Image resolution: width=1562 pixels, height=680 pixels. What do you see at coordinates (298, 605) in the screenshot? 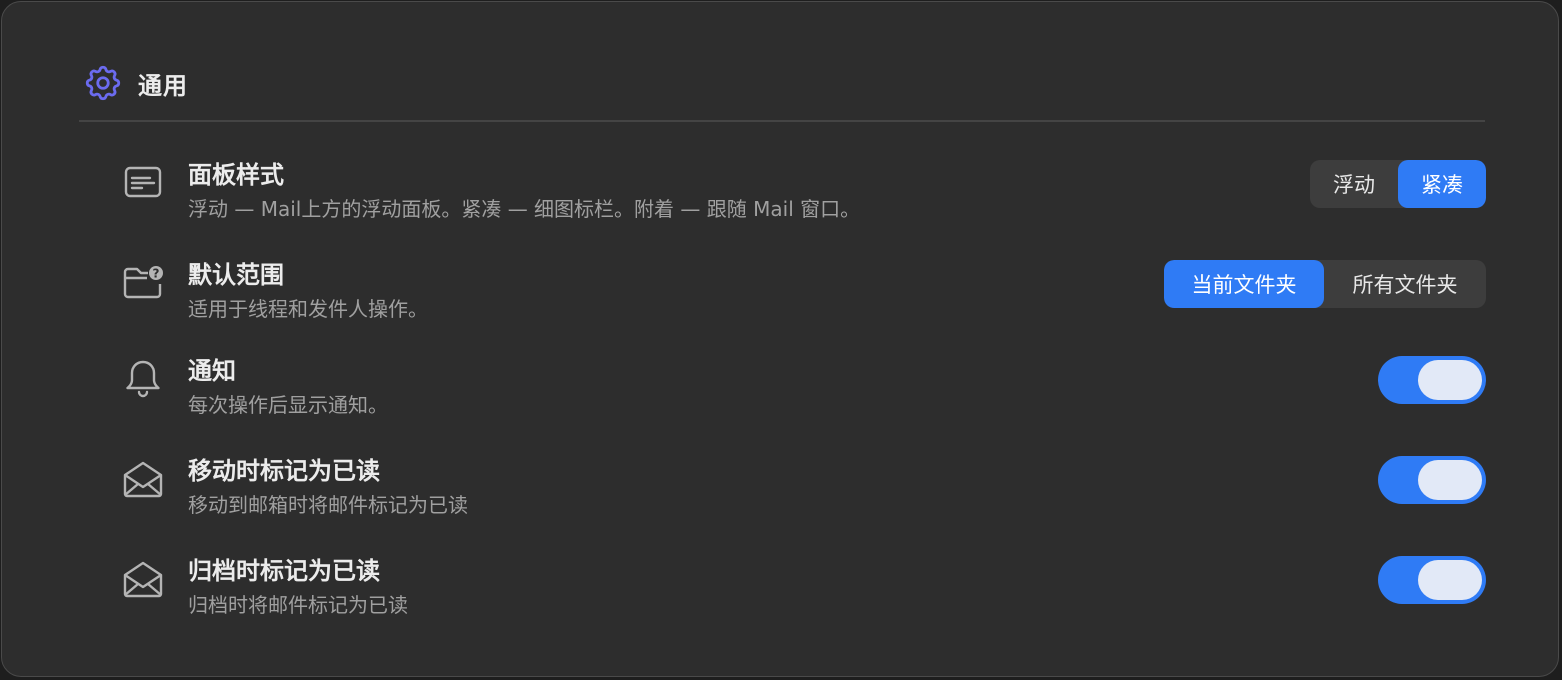
I see `mark-read-on-archive-description: 归档时将邮件标记为已读` at bounding box center [298, 605].